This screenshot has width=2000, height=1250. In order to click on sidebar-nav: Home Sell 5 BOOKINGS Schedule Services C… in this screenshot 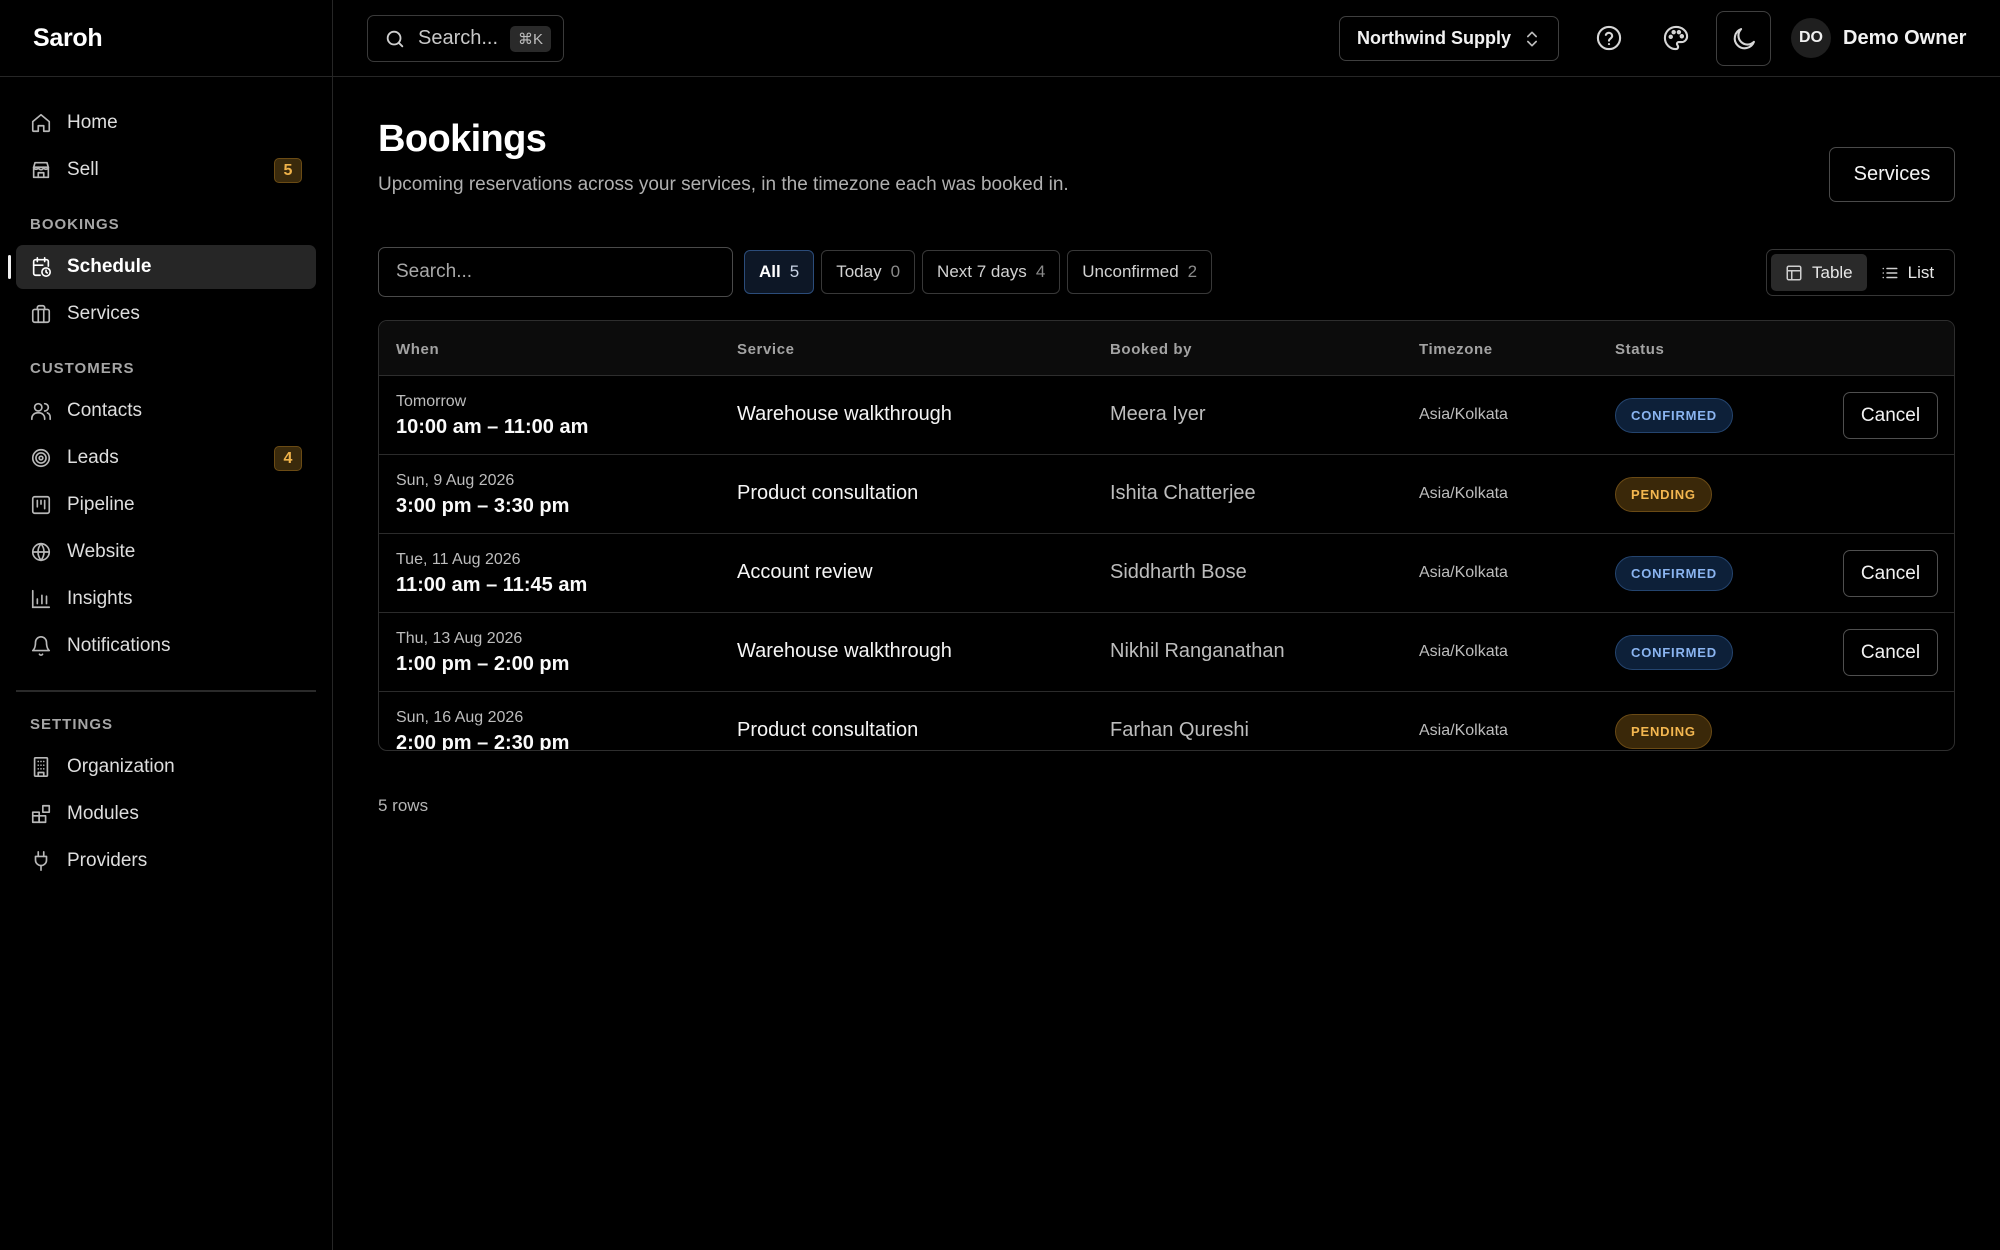, I will do `click(166, 480)`.